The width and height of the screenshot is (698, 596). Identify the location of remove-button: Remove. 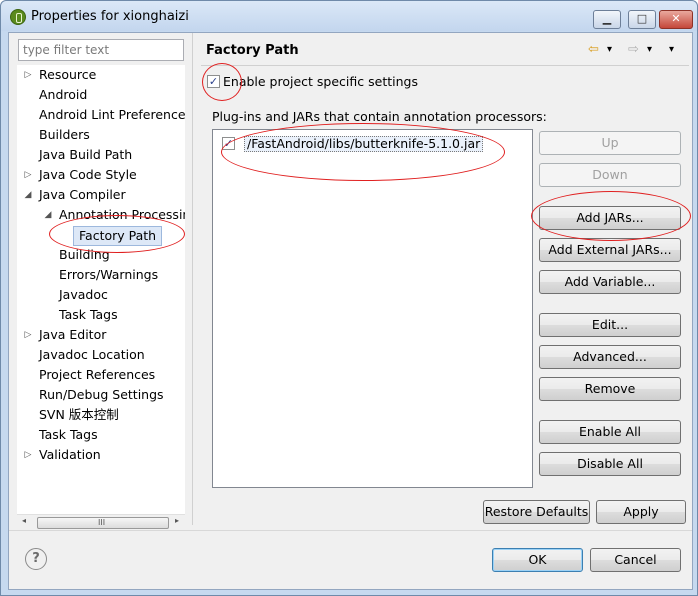
(610, 389).